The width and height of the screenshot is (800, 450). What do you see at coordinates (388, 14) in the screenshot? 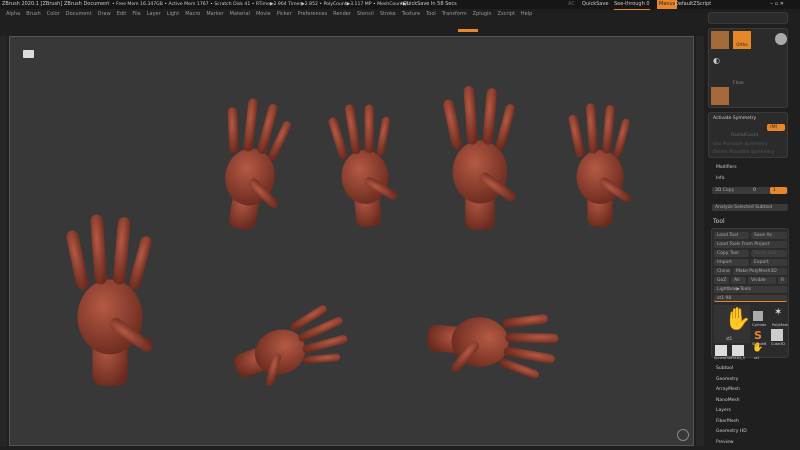
I see `menu-stroke: Stroke` at bounding box center [388, 14].